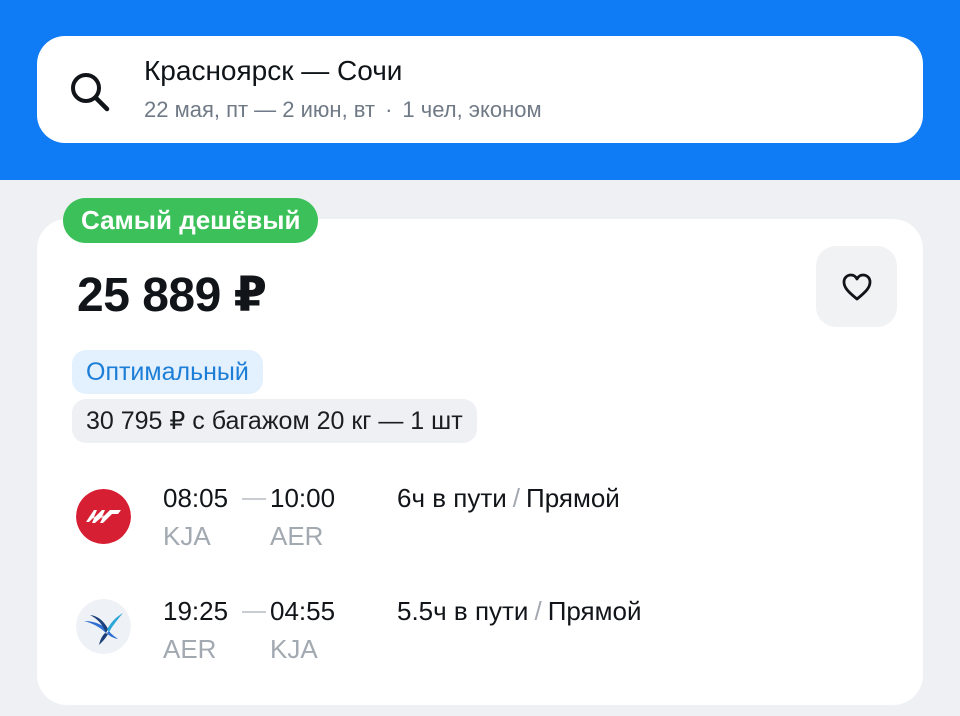 The width and height of the screenshot is (960, 716). I want to click on depart-time: 08:05, so click(196, 498).